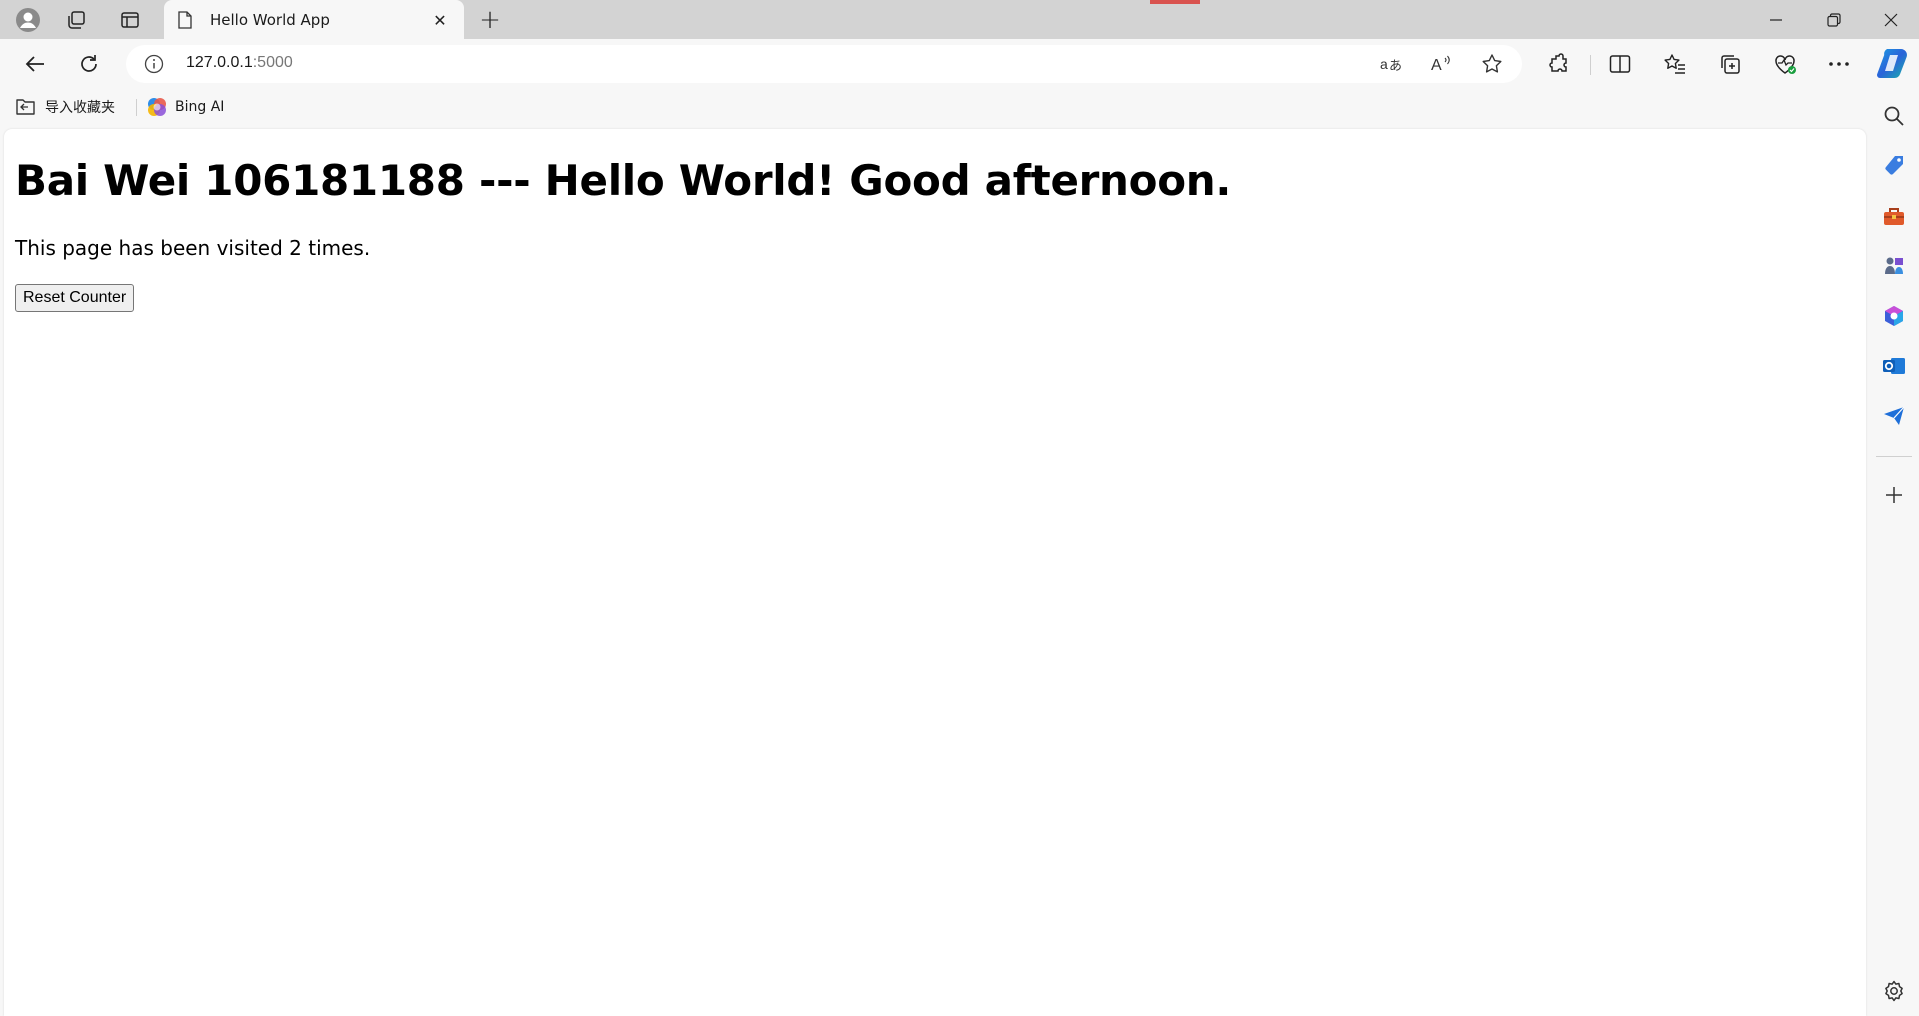  What do you see at coordinates (136, 107) in the screenshot?
I see `bookmark-separator` at bounding box center [136, 107].